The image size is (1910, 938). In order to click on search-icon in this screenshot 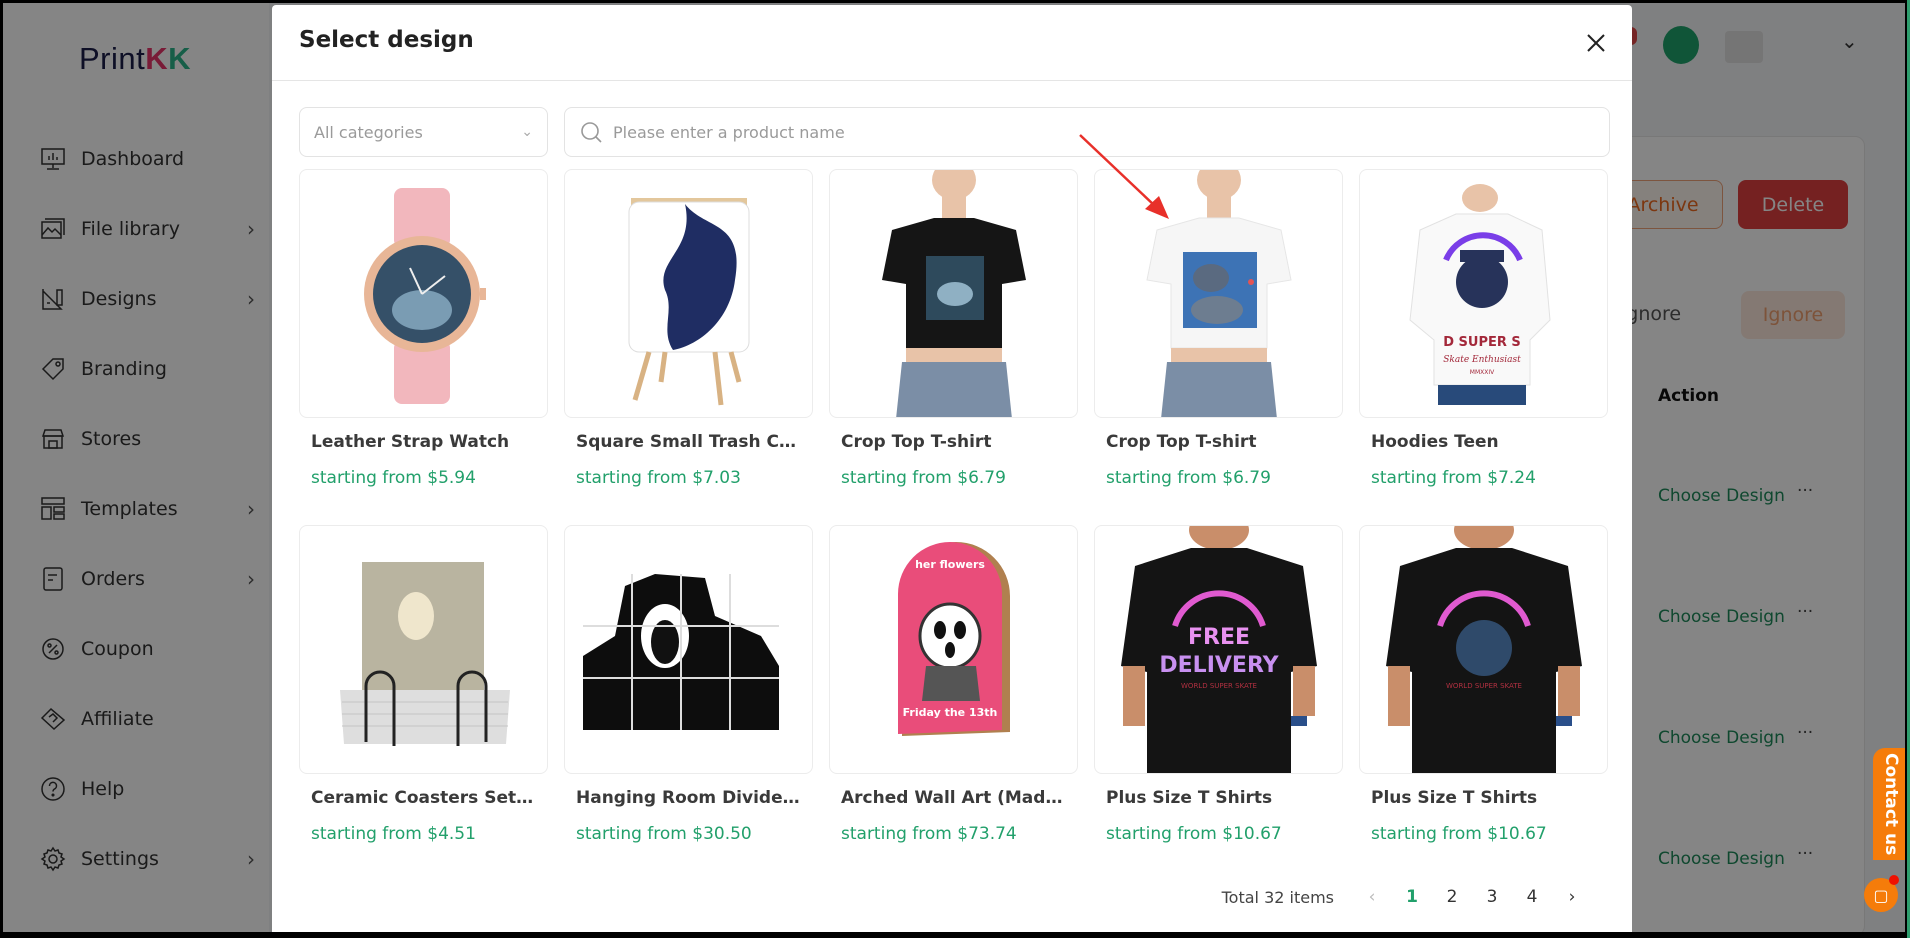, I will do `click(591, 132)`.